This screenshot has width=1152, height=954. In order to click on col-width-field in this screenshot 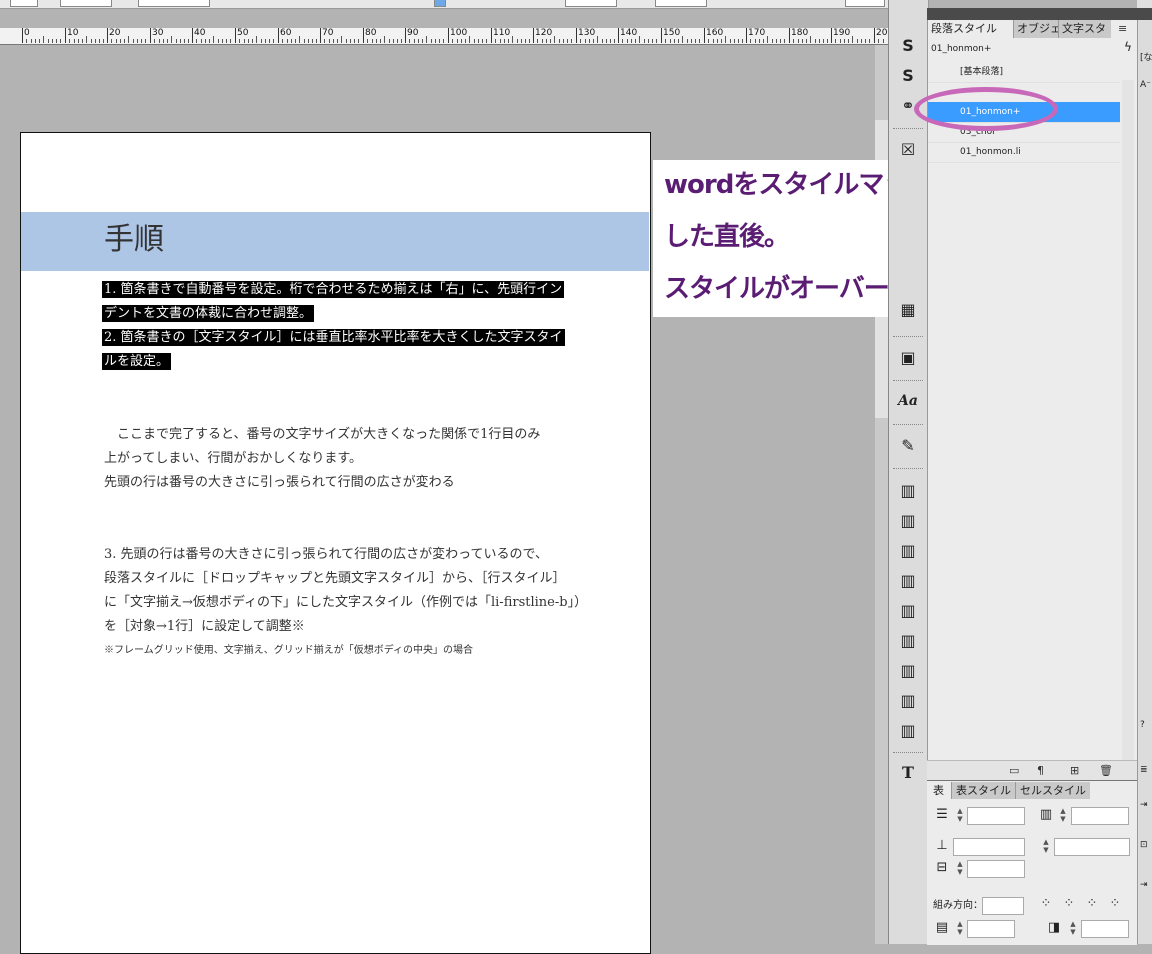, I will do `click(996, 869)`.